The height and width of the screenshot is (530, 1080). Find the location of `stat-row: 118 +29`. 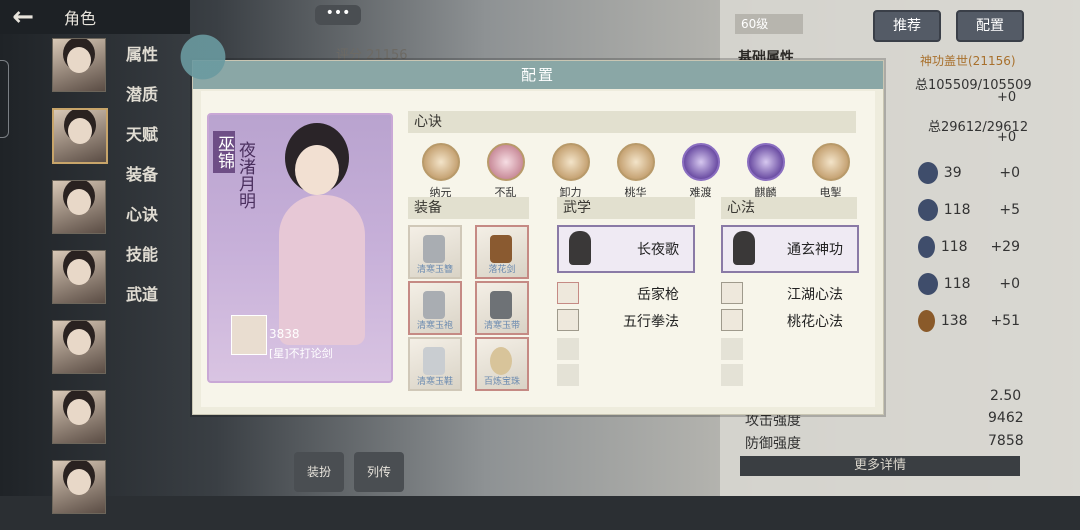

stat-row: 118 +29 is located at coordinates (955, 247).